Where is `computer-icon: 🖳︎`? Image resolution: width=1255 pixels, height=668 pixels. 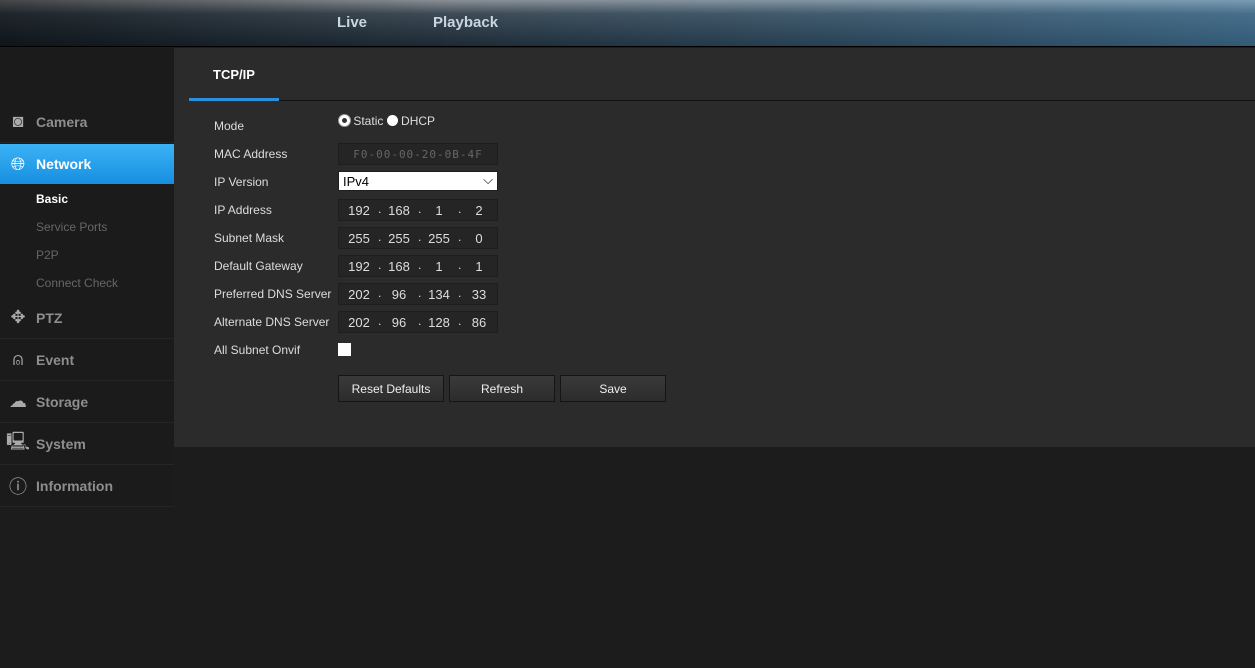
computer-icon: 🖳︎ is located at coordinates (17, 440).